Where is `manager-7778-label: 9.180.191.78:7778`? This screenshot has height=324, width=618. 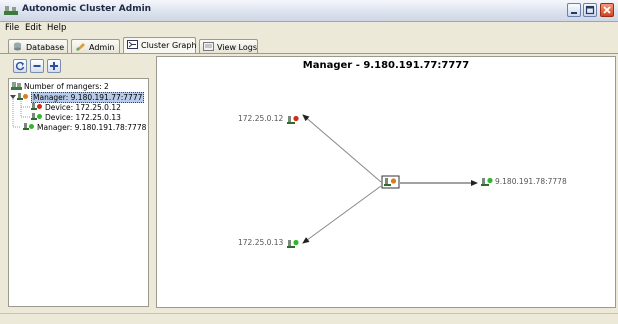 manager-7778-label: 9.180.191.78:7778 is located at coordinates (531, 181).